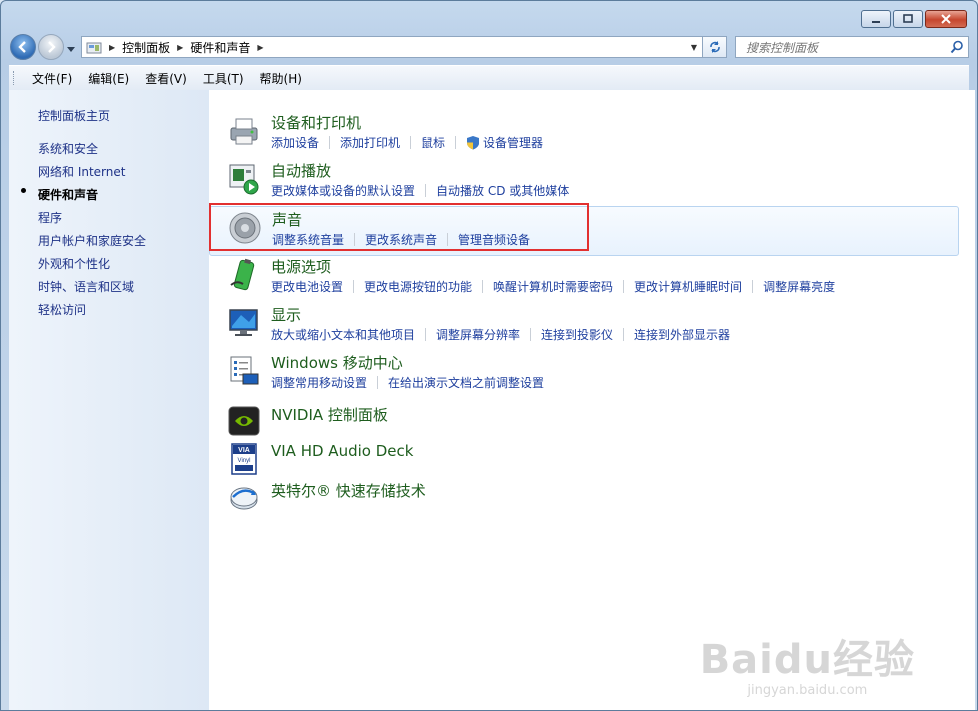  I want to click on speaker-icon, so click(245, 228).